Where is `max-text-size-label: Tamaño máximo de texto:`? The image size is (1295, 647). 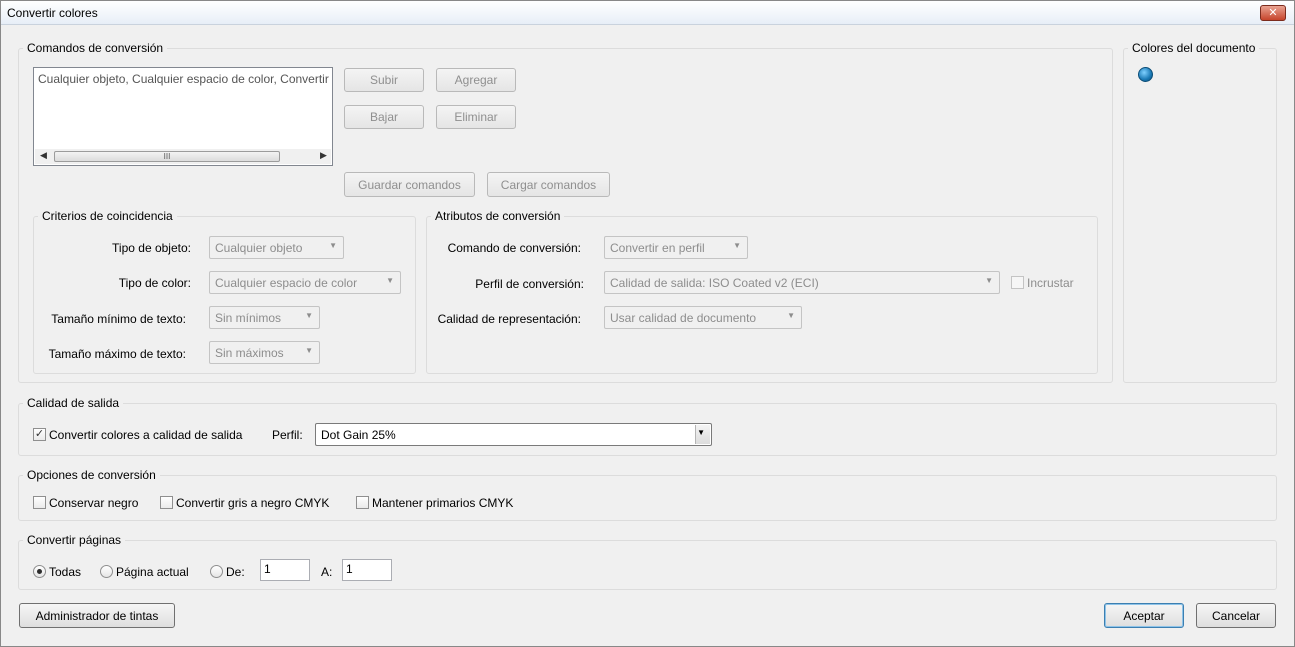 max-text-size-label: Tamaño máximo de texto: is located at coordinates (117, 354).